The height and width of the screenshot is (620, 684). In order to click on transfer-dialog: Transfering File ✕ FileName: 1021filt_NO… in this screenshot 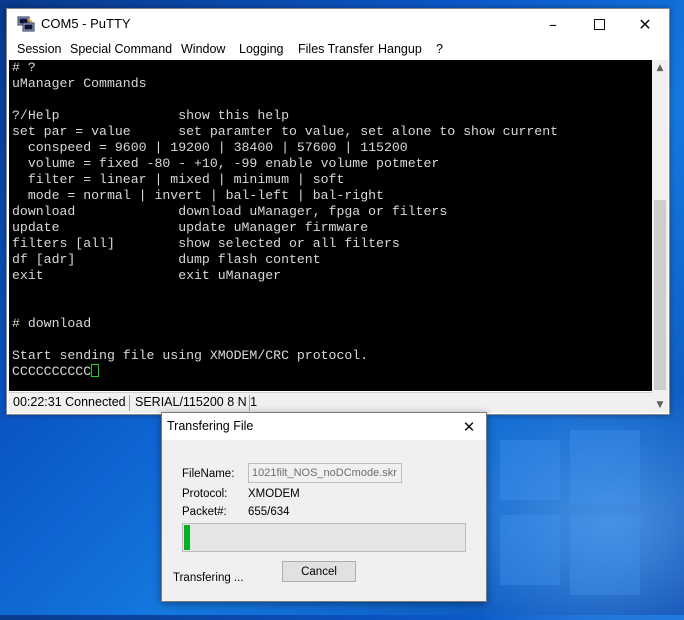, I will do `click(324, 507)`.